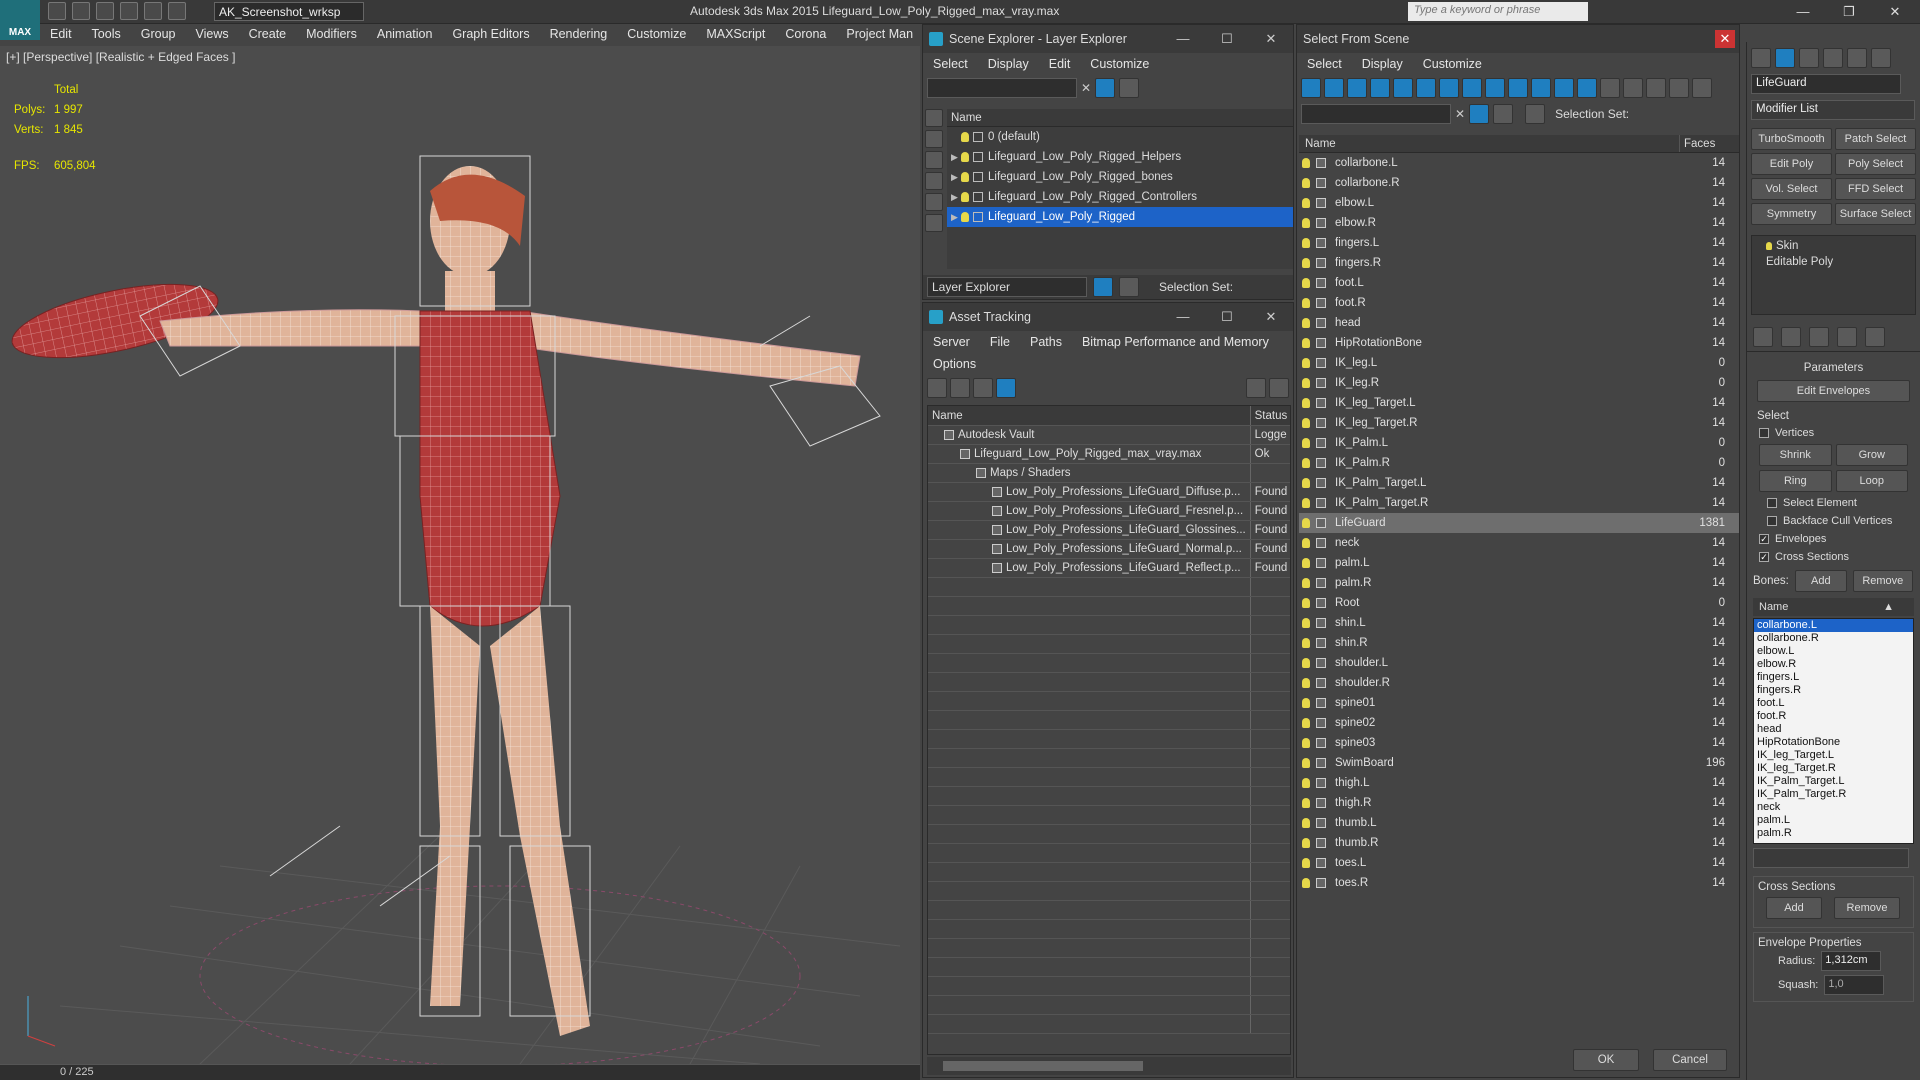 The height and width of the screenshot is (1080, 1920). Describe the element at coordinates (1129, 88) in the screenshot. I see `layer-filter-icon` at that location.